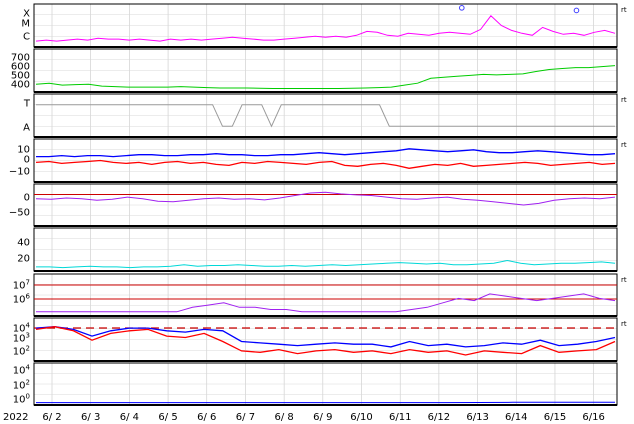  Describe the element at coordinates (317, 249) in the screenshot. I see `panel-proton-density: 4020` at that location.